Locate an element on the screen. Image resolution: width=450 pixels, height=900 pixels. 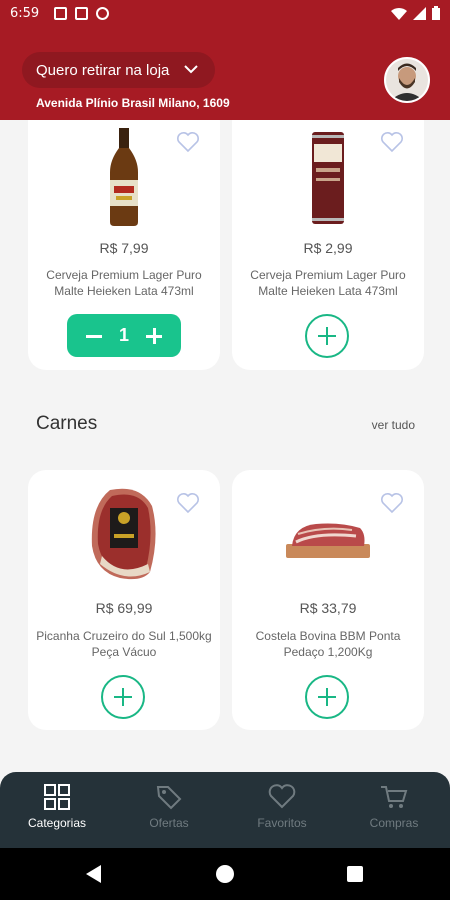
status-time: 6:59 is located at coordinates (25, 13).